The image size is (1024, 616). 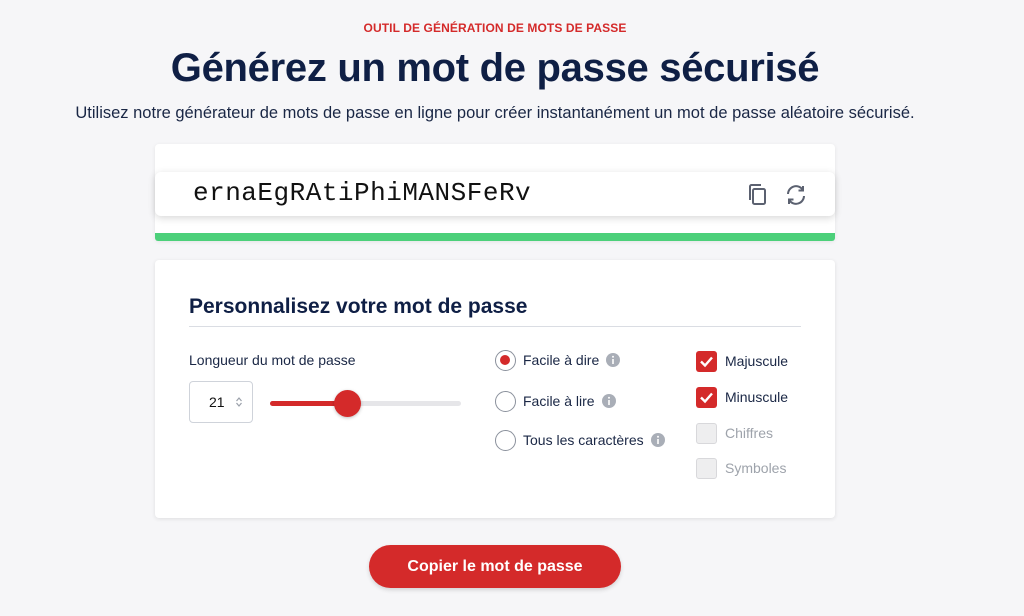 I want to click on spinner-arrows-icon, so click(x=239, y=402).